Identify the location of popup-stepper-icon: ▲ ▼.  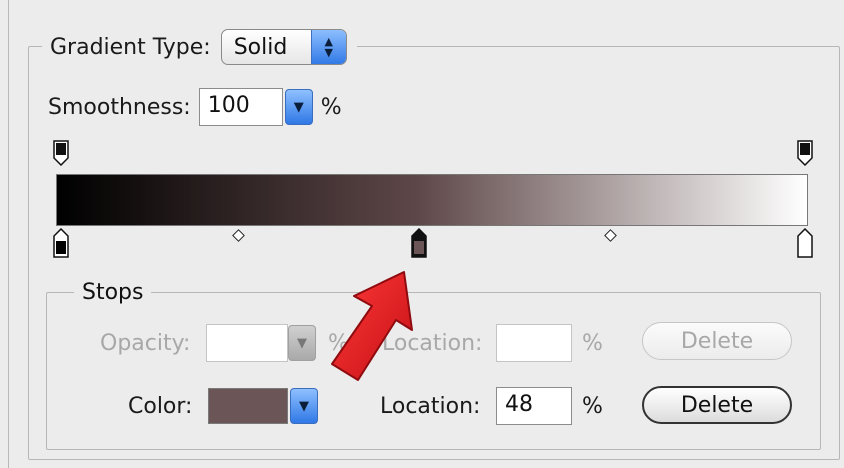
(328, 47).